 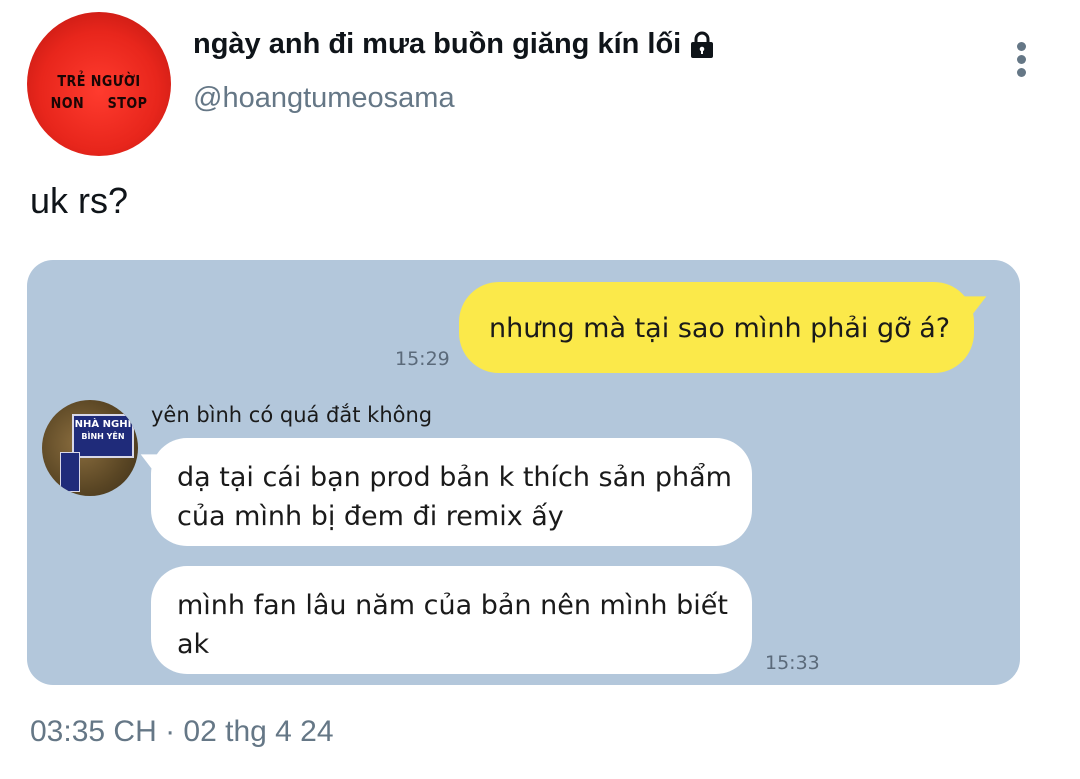 I want to click on avatar-shirt-text-line2: NON STOP, so click(x=99, y=103).